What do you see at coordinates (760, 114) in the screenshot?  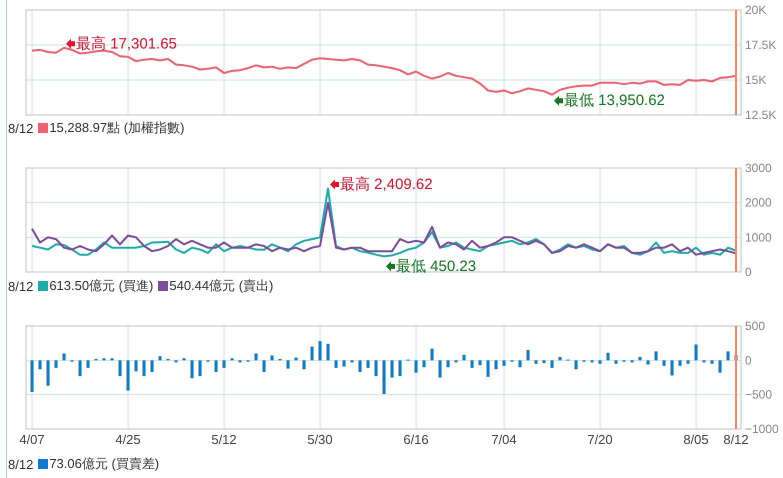 I see `axis-label: 12.5K` at bounding box center [760, 114].